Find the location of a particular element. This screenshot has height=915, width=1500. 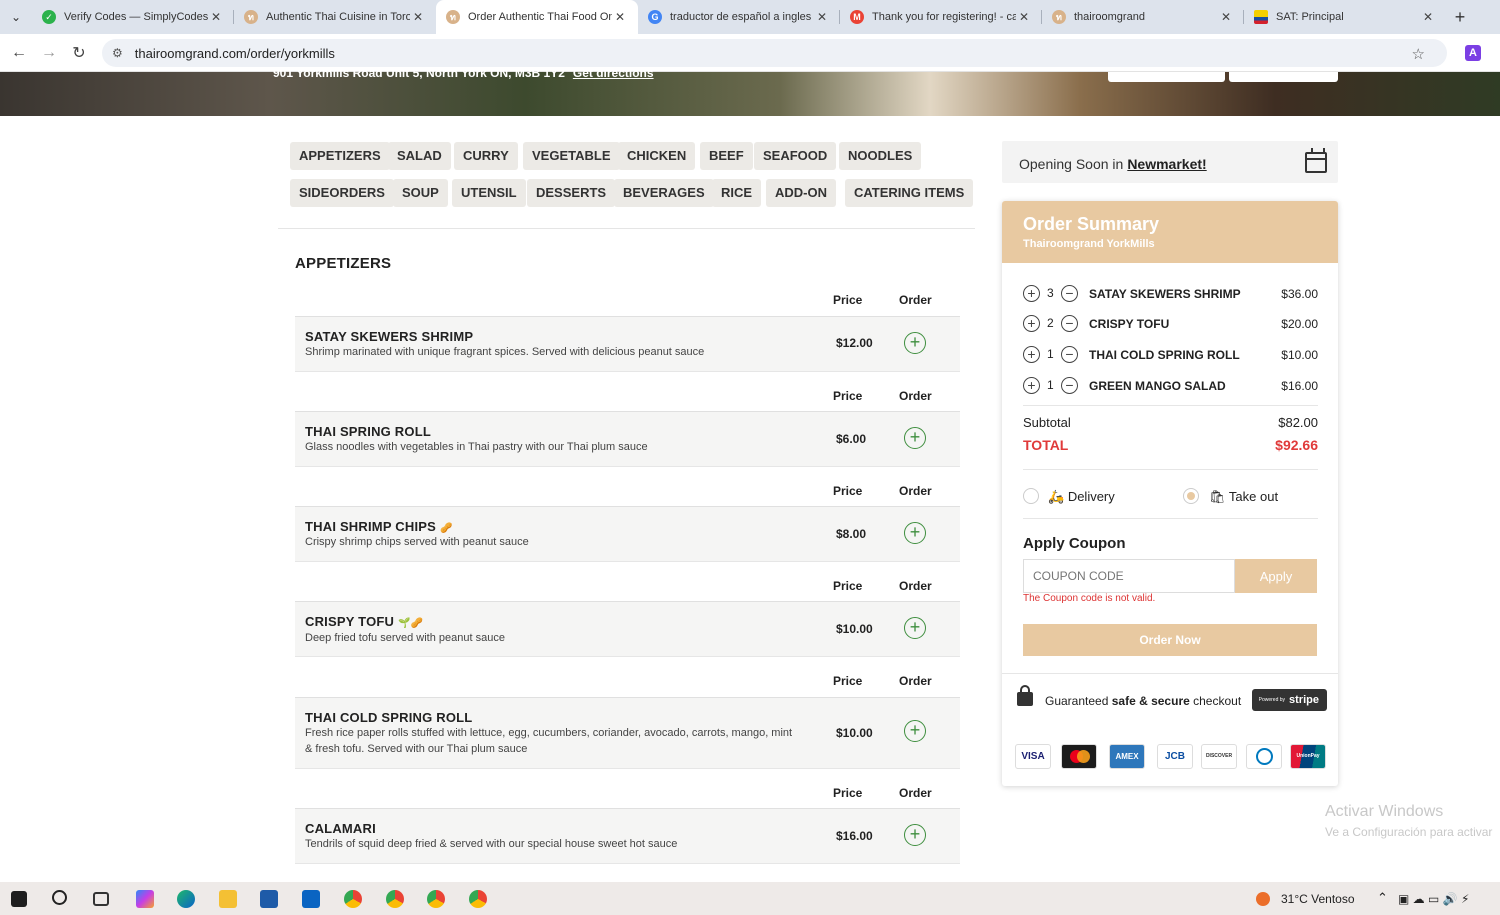

tab-title: Authentic Thai Cuisine in Toronto is located at coordinates (338, 17).